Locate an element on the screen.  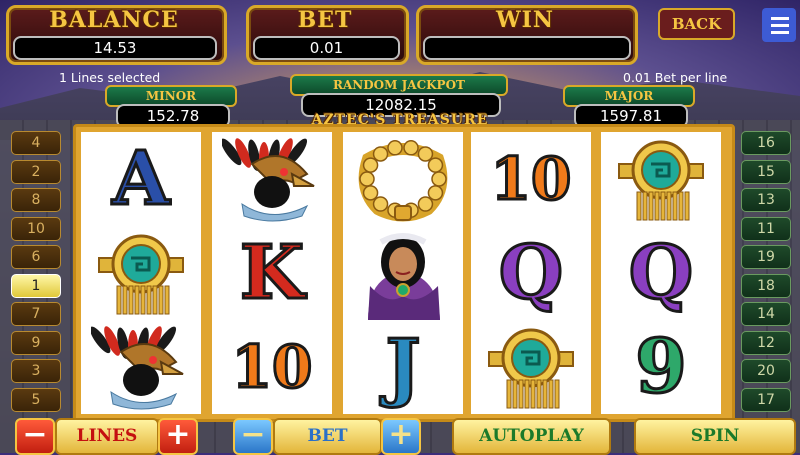
line-button-9: 9 is located at coordinates (36, 342).